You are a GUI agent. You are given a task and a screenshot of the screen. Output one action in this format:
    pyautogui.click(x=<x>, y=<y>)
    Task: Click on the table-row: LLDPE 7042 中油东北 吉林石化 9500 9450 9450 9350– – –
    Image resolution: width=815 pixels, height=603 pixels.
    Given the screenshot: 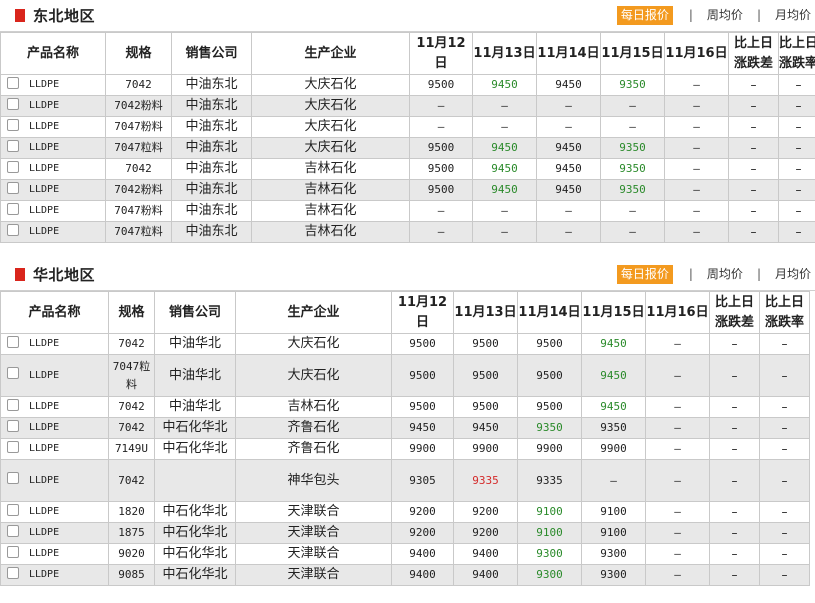 What is the action you would take?
    pyautogui.click(x=407, y=169)
    